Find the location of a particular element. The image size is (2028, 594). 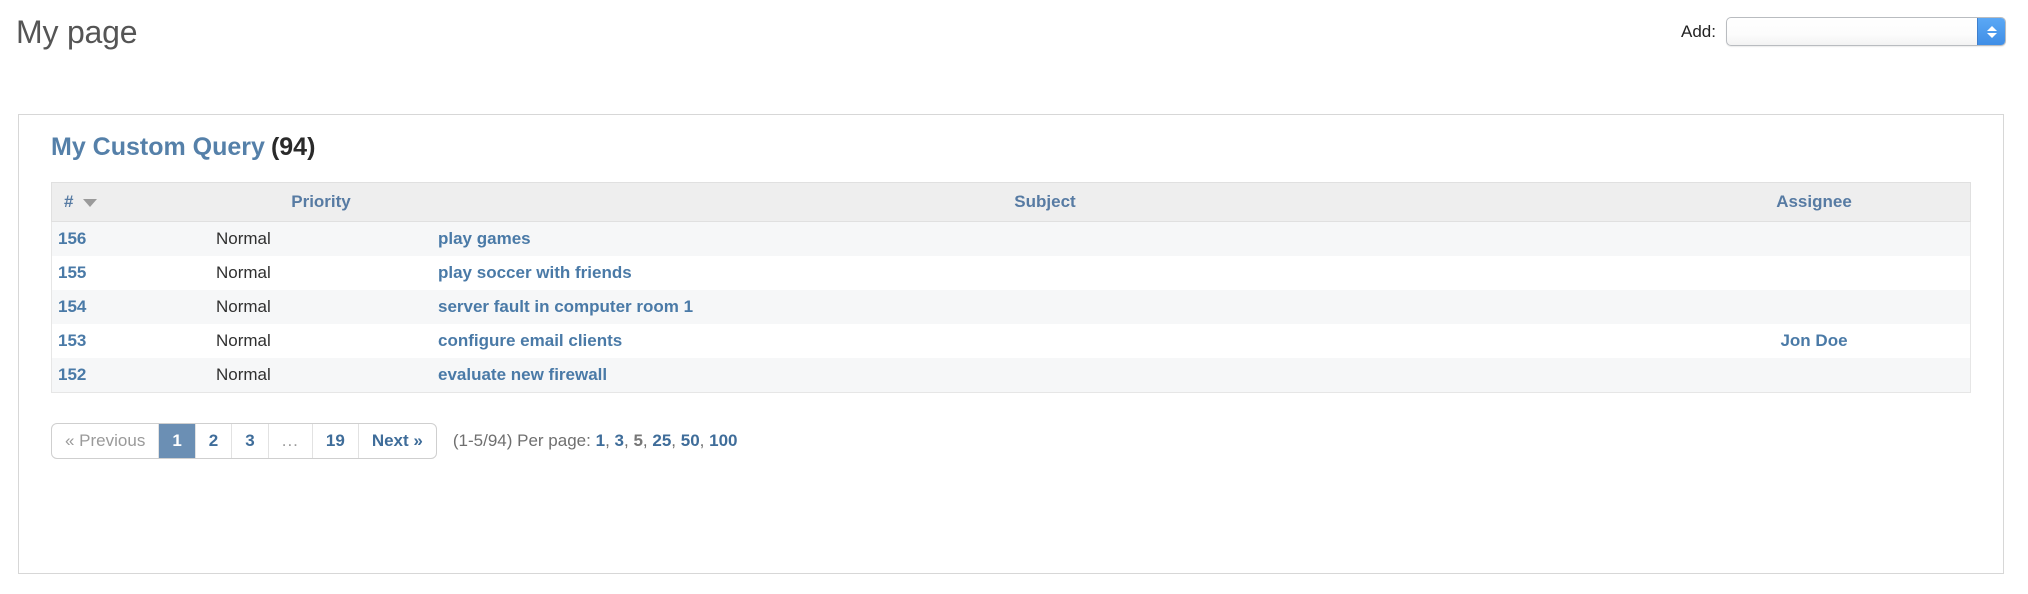

column-header-subject: Subject is located at coordinates (1045, 202).